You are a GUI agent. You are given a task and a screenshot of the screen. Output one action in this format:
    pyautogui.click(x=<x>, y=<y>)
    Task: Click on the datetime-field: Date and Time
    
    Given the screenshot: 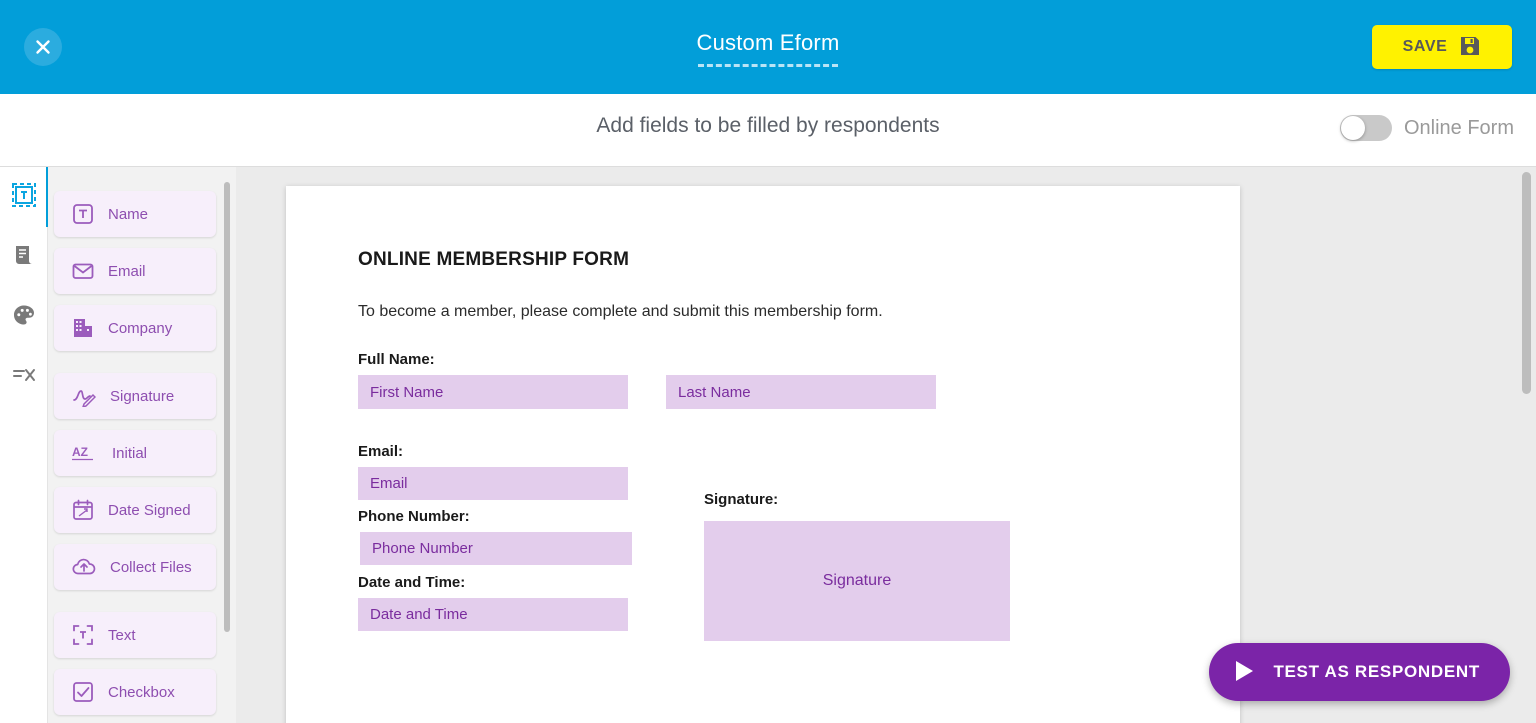 What is the action you would take?
    pyautogui.click(x=493, y=614)
    